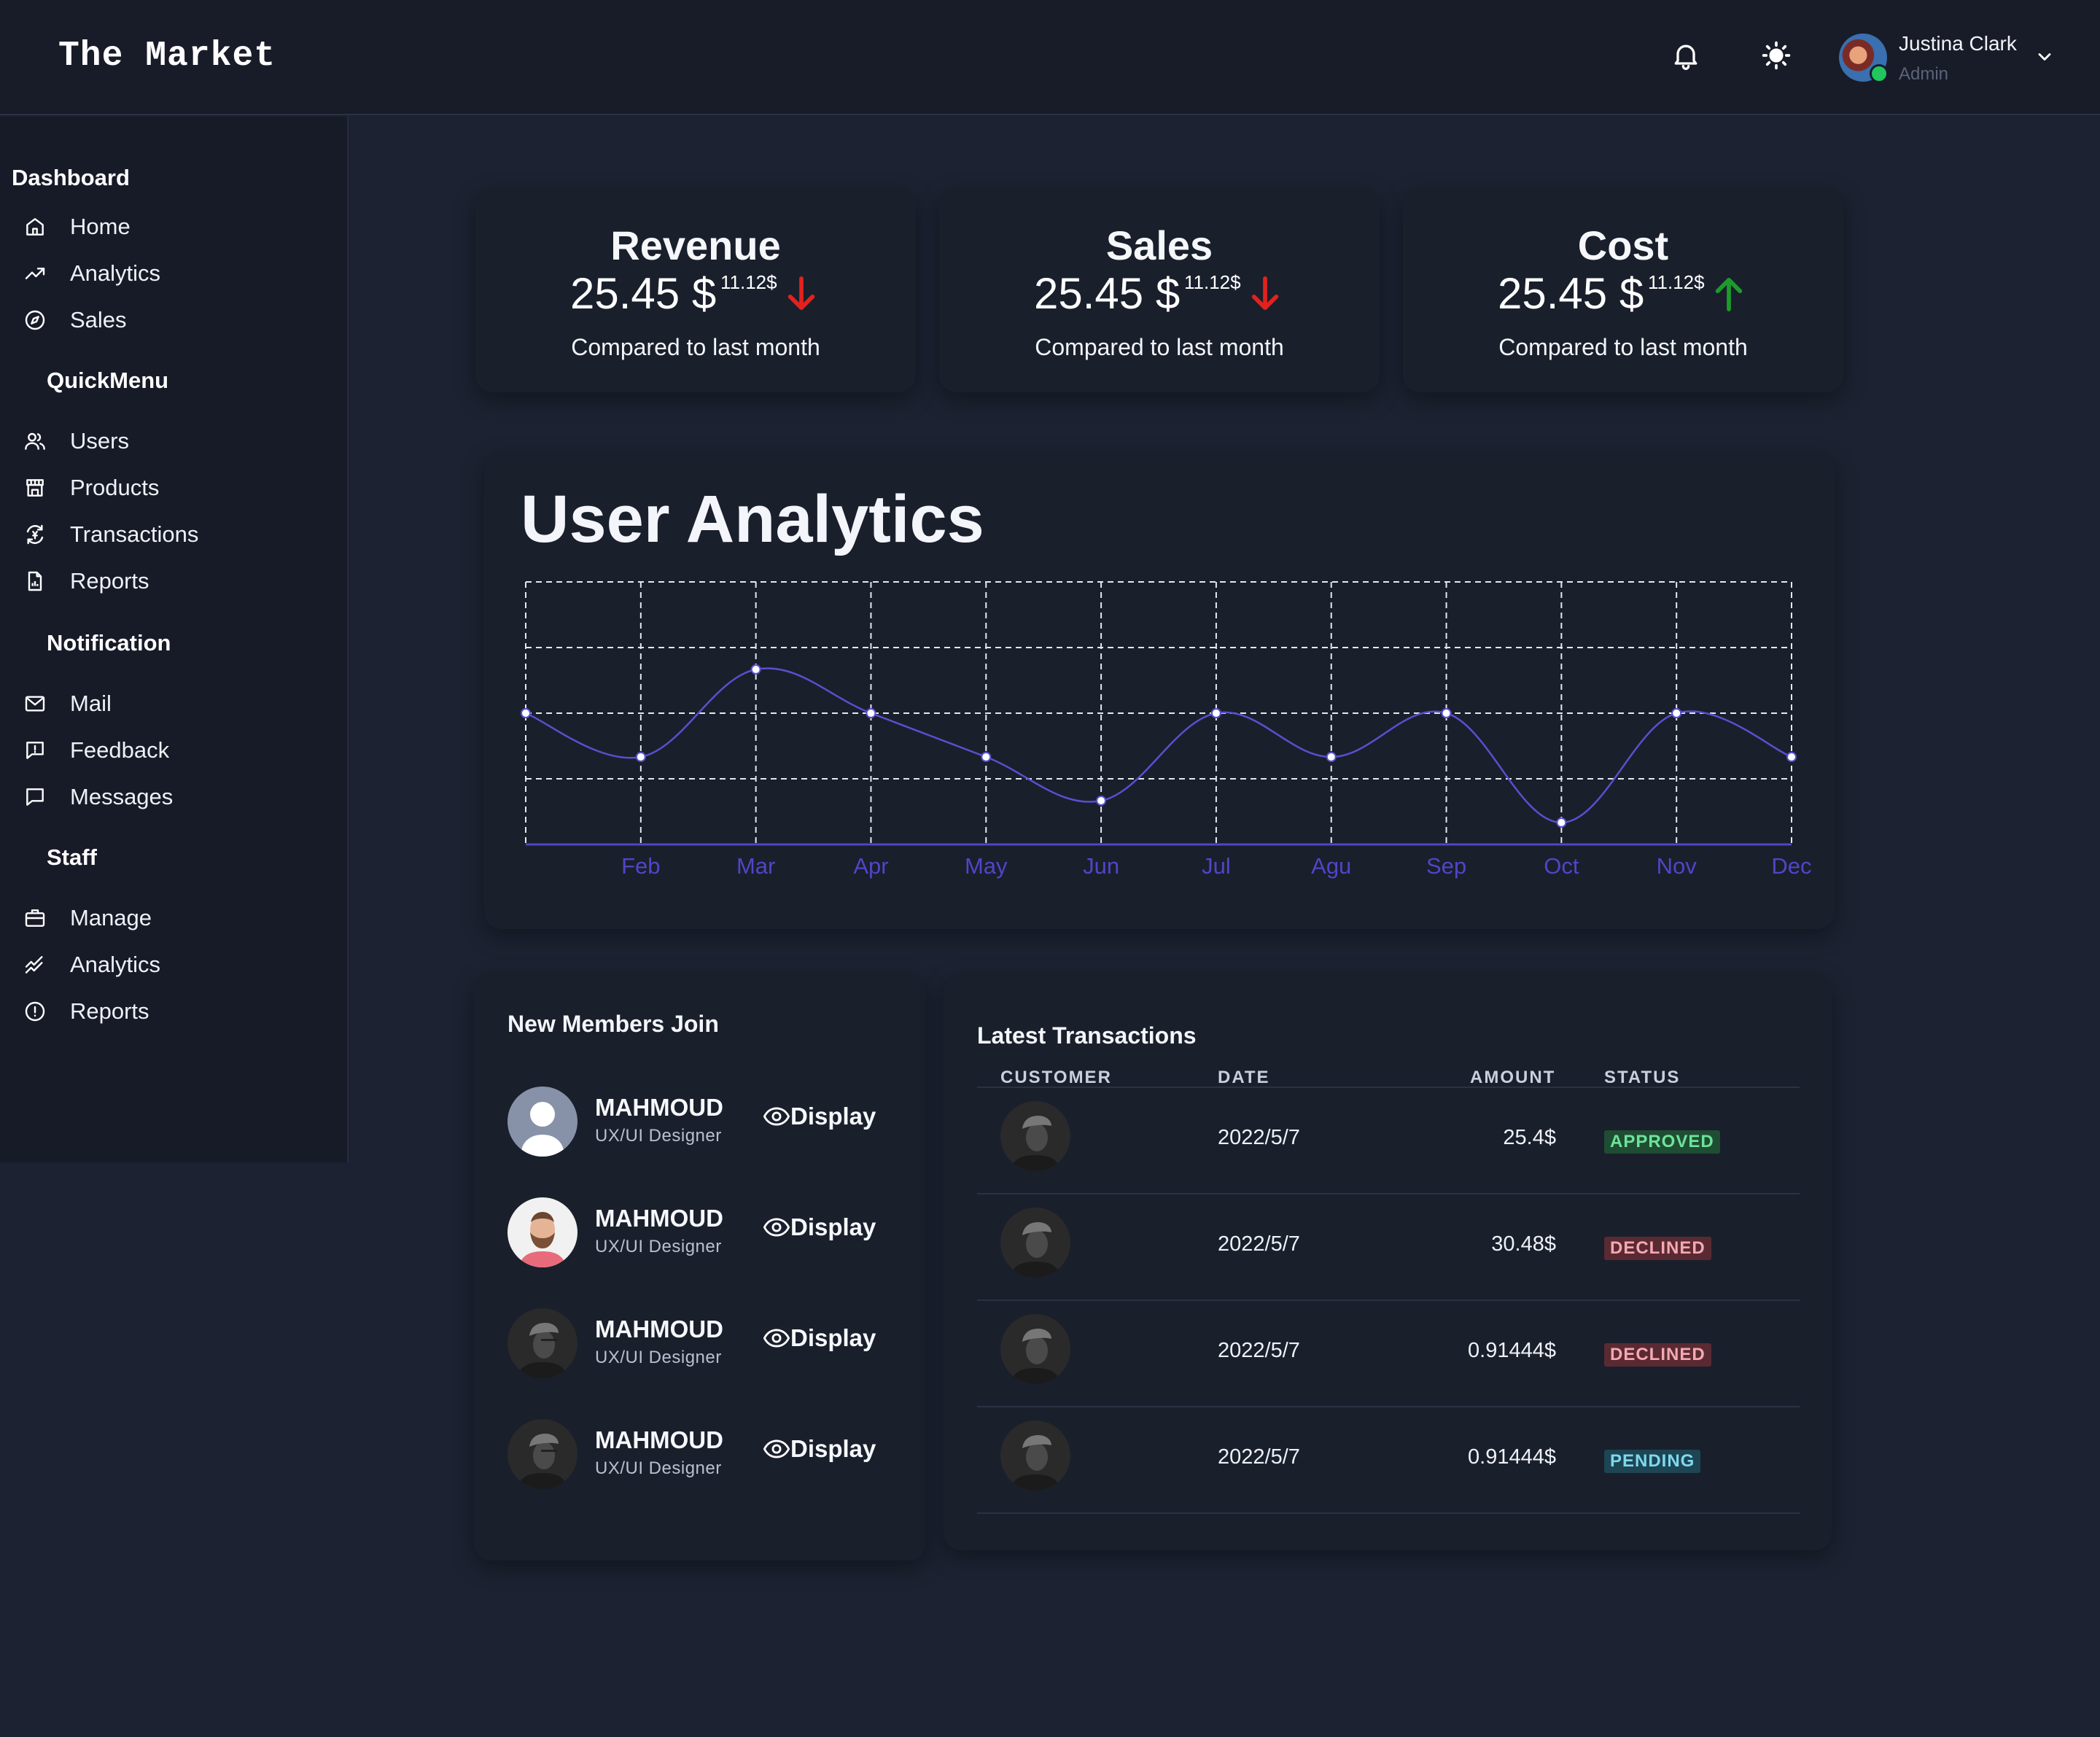  I want to click on data-point-apr, so click(871, 713).